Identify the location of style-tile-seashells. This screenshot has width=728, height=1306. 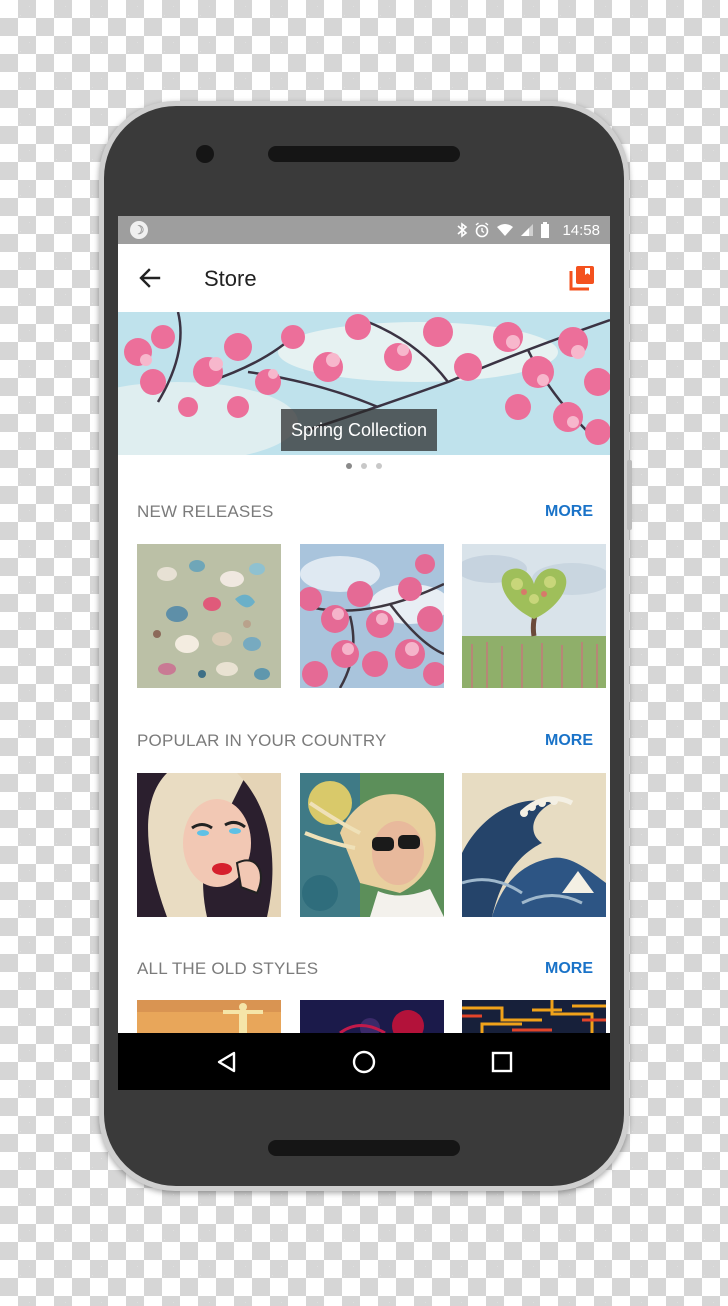
(209, 616).